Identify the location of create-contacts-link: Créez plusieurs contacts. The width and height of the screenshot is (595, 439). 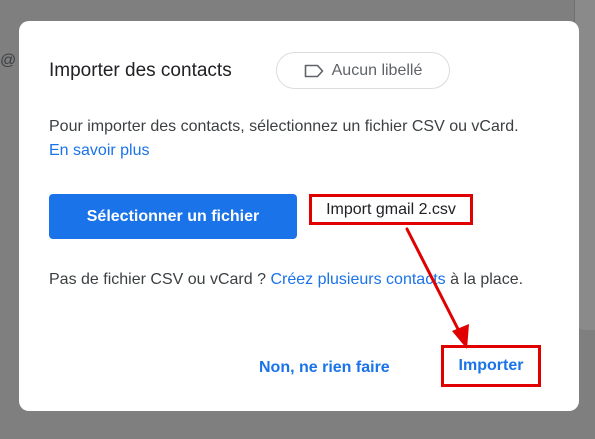
(357, 279).